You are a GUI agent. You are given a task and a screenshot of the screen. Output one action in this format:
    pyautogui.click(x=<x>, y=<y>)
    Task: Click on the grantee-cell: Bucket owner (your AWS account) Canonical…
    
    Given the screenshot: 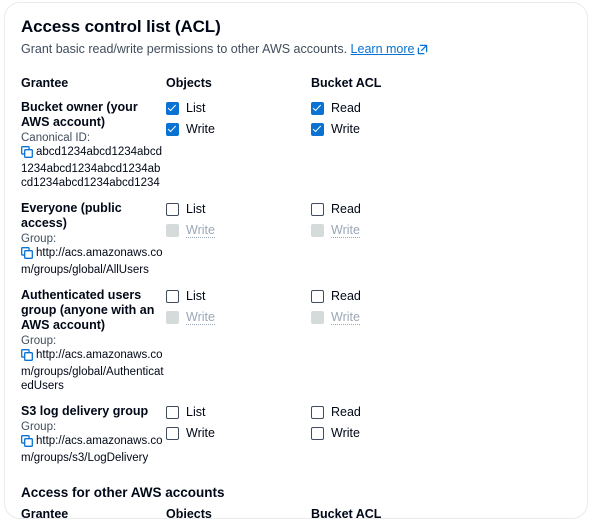 What is the action you would take?
    pyautogui.click(x=93, y=145)
    